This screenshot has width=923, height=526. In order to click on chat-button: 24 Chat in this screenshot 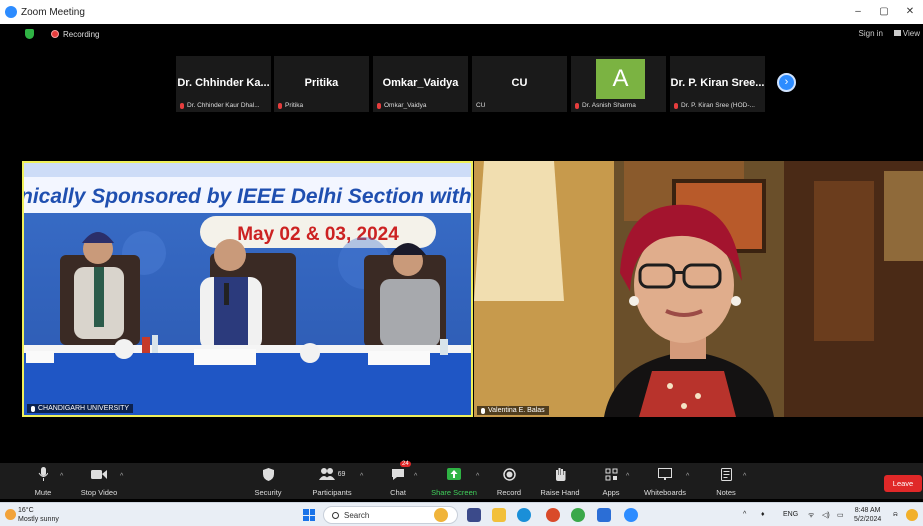, I will do `click(398, 479)`.